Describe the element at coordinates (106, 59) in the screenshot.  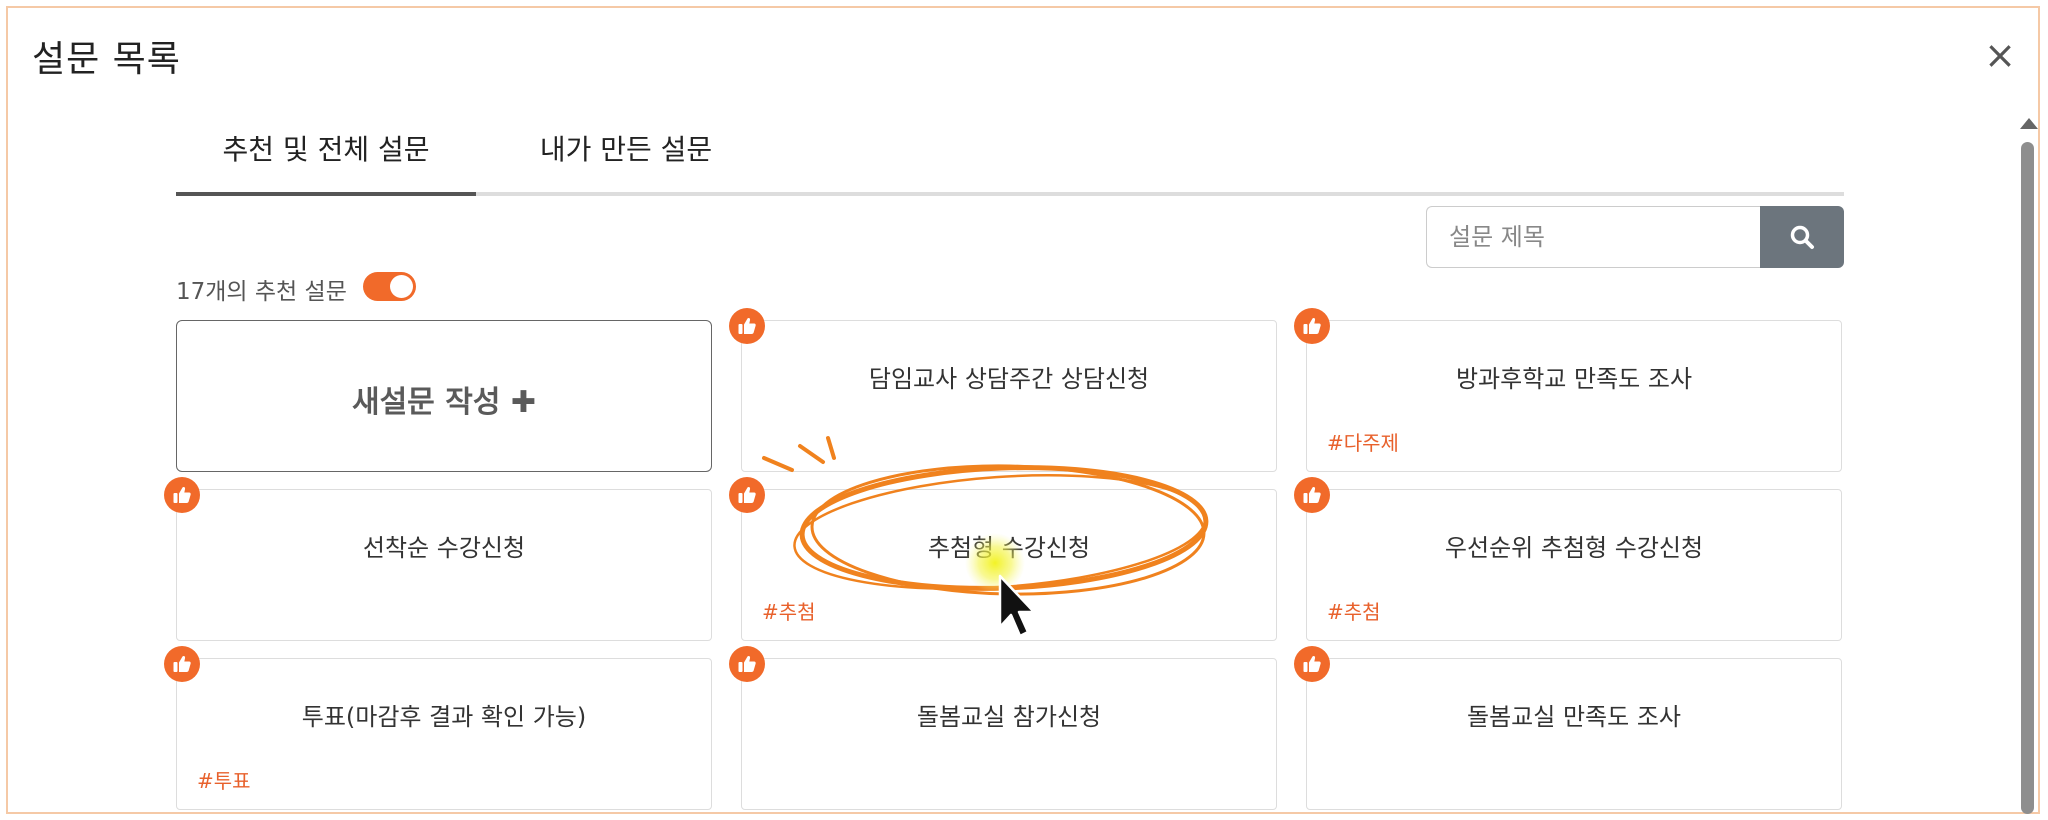
I see `dialog-title: 설문 목록` at that location.